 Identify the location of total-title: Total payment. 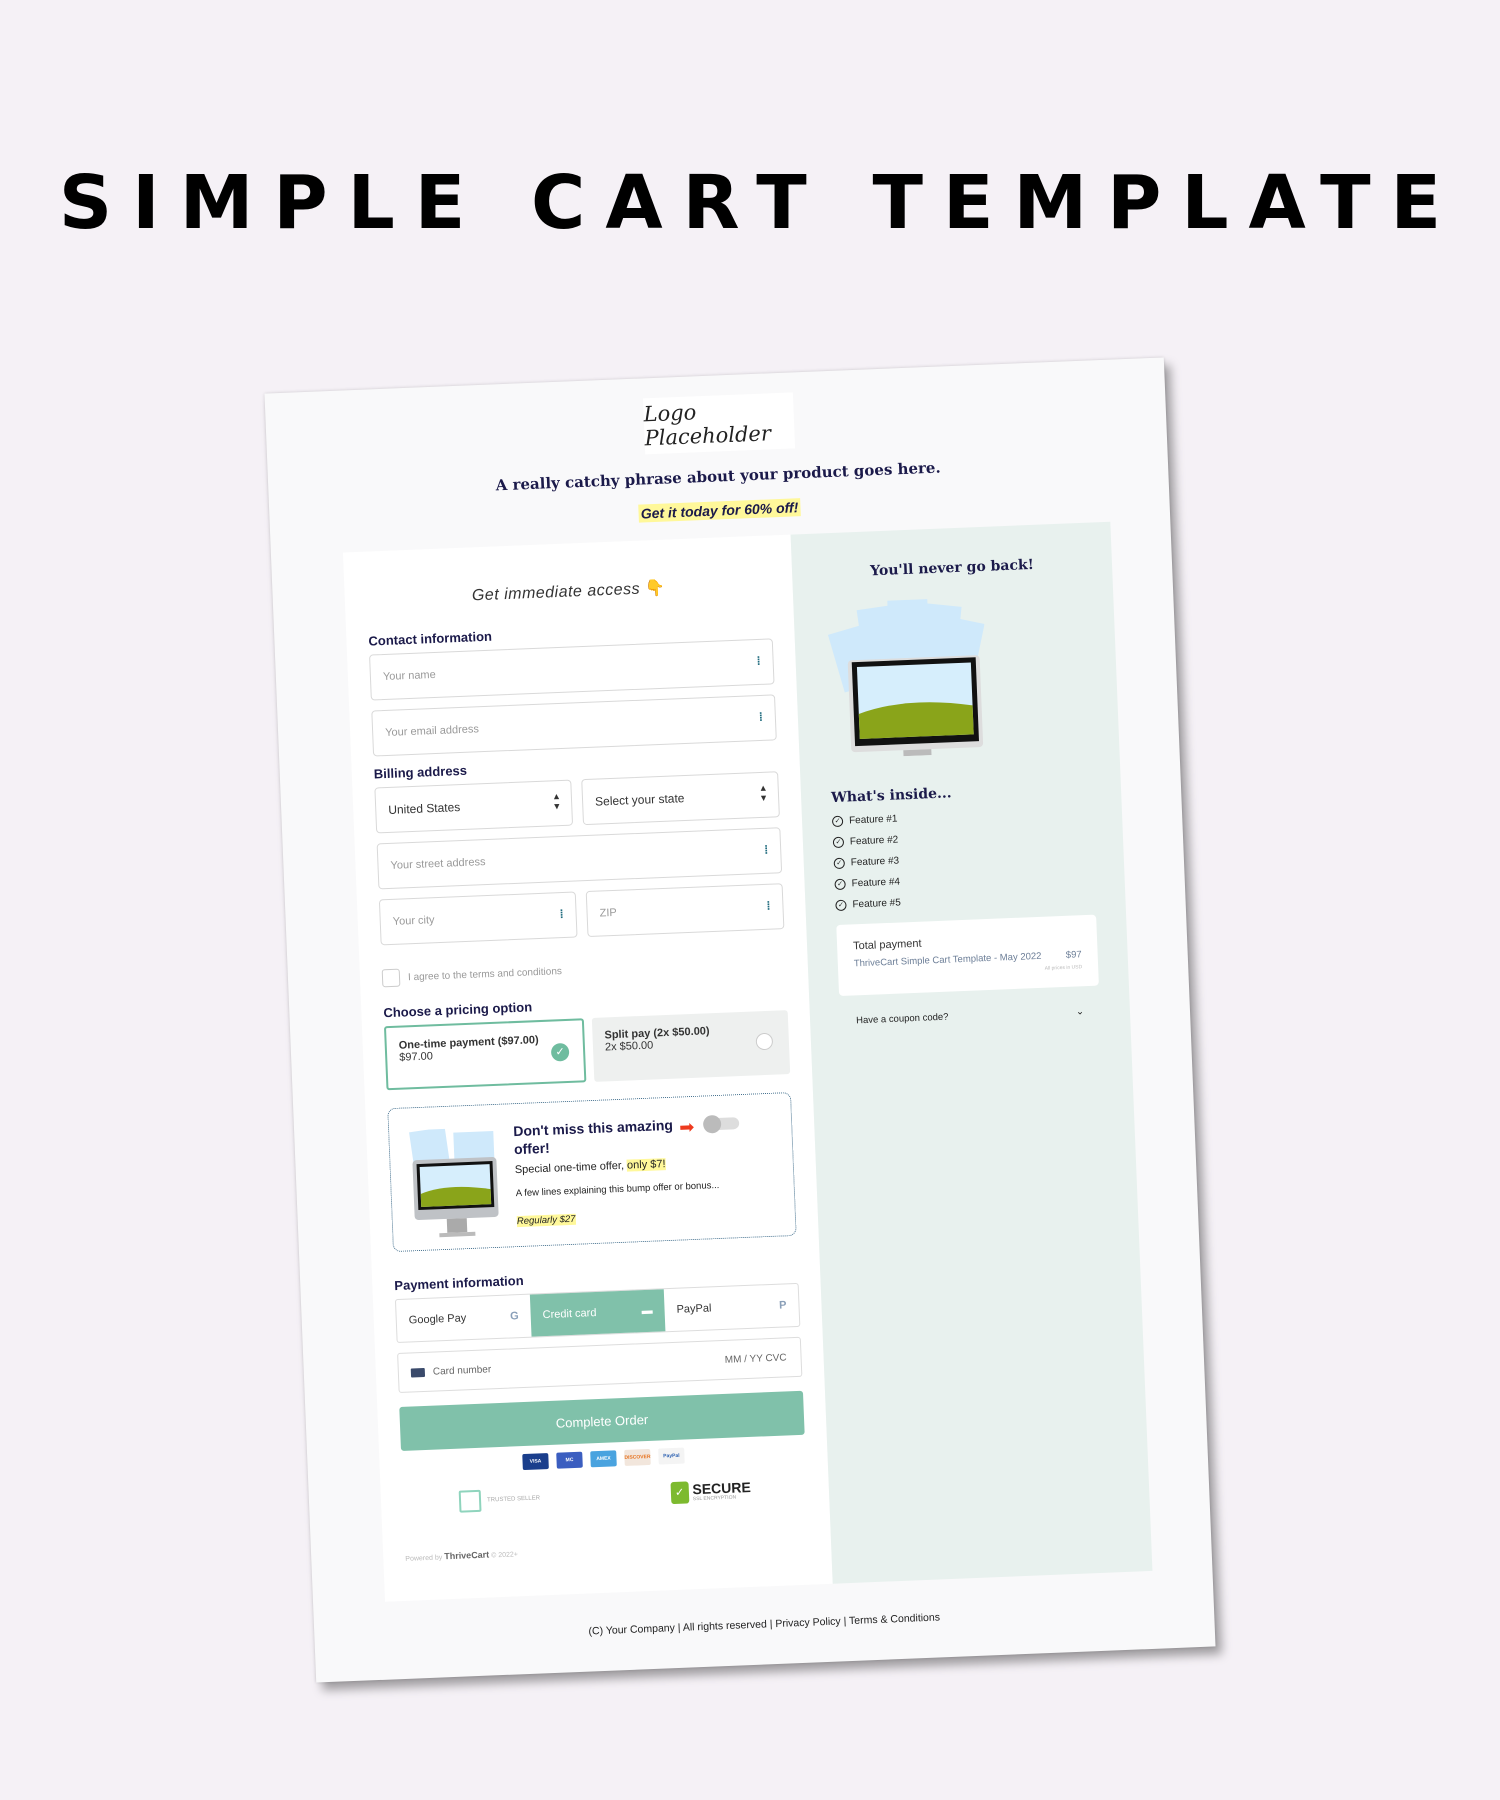
(887, 945).